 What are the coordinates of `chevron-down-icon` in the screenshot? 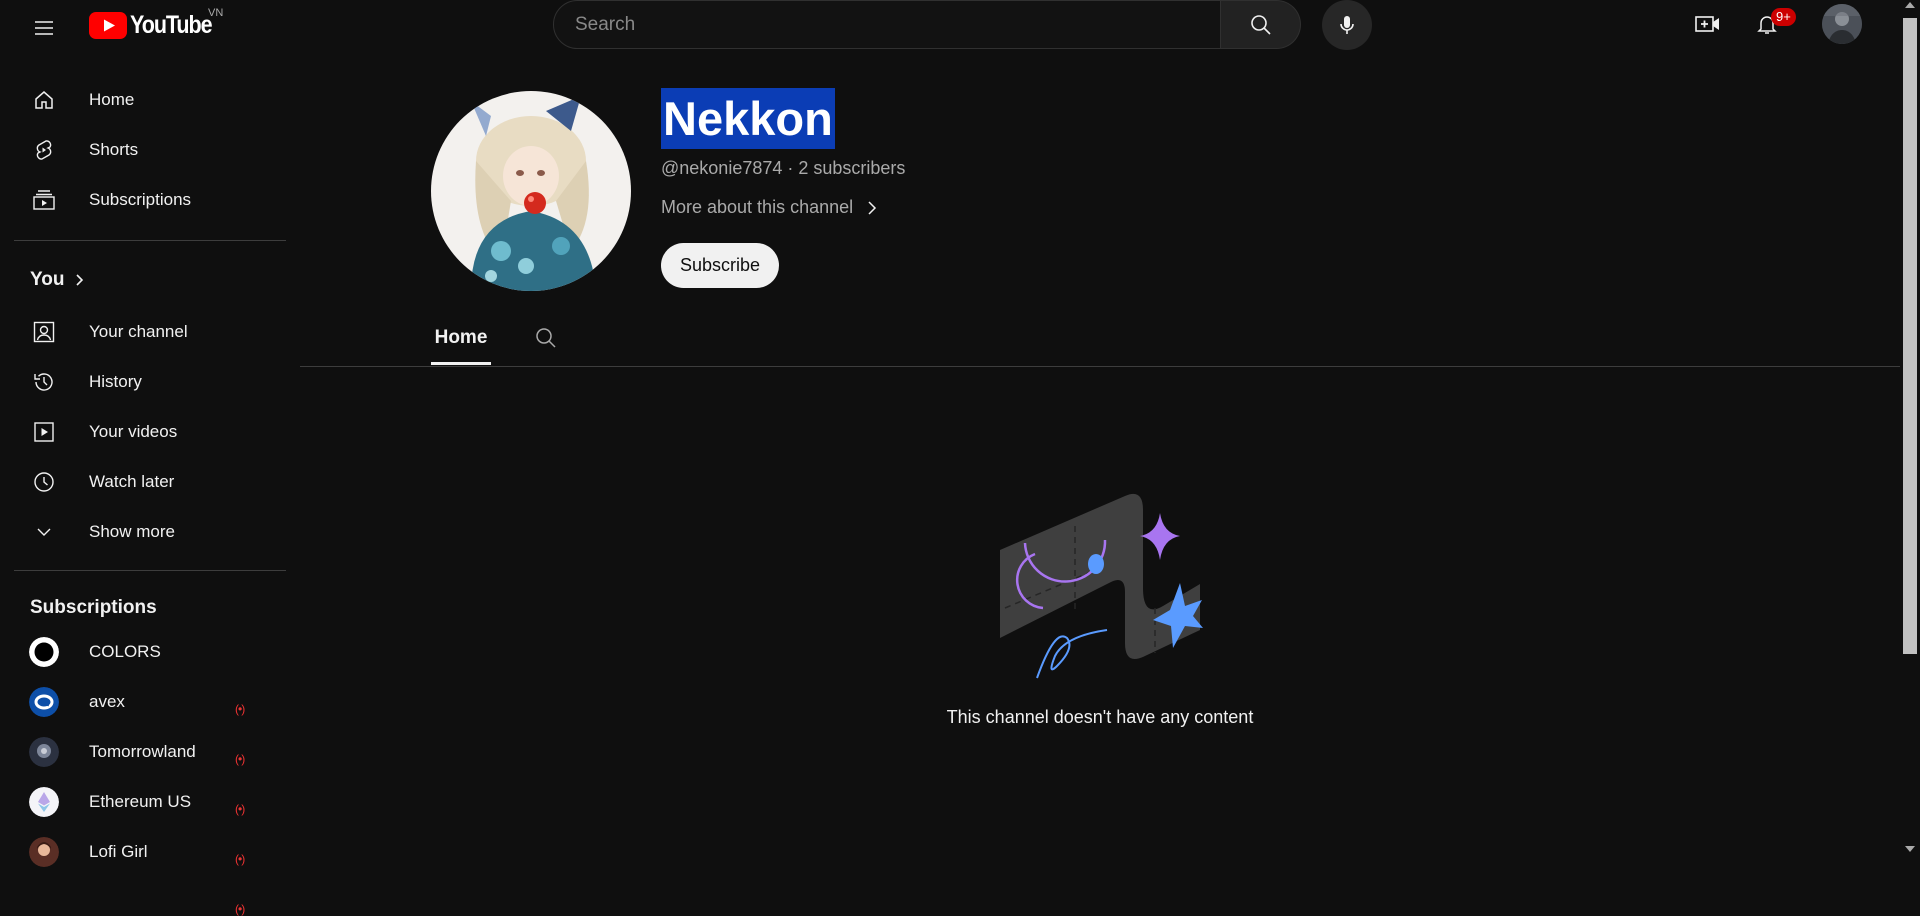 It's located at (44, 532).